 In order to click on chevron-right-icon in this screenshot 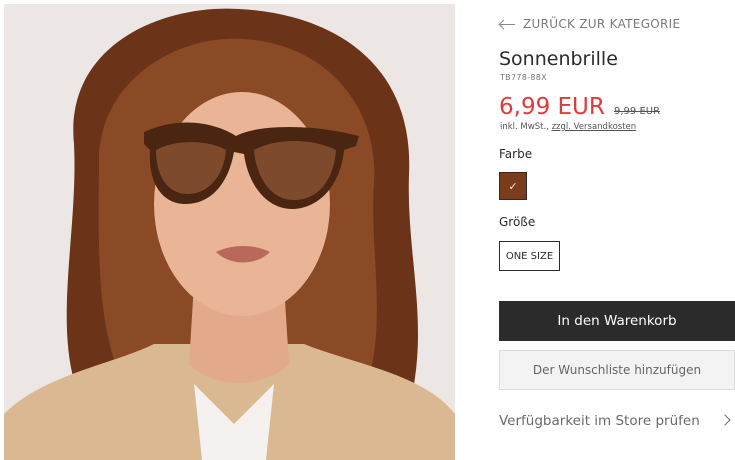, I will do `click(725, 420)`.